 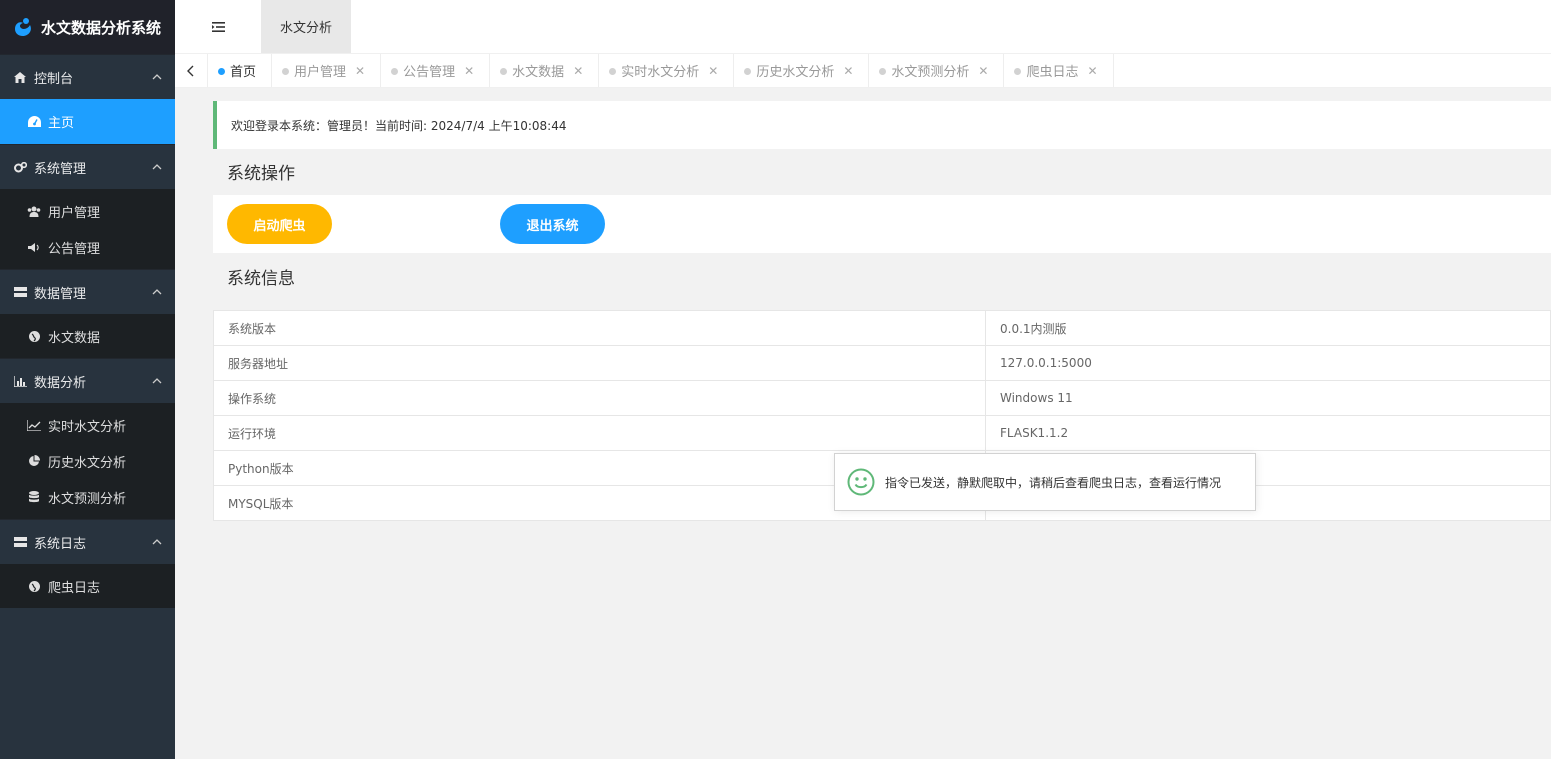 What do you see at coordinates (863, 27) in the screenshot?
I see `top-header: 水文分析` at bounding box center [863, 27].